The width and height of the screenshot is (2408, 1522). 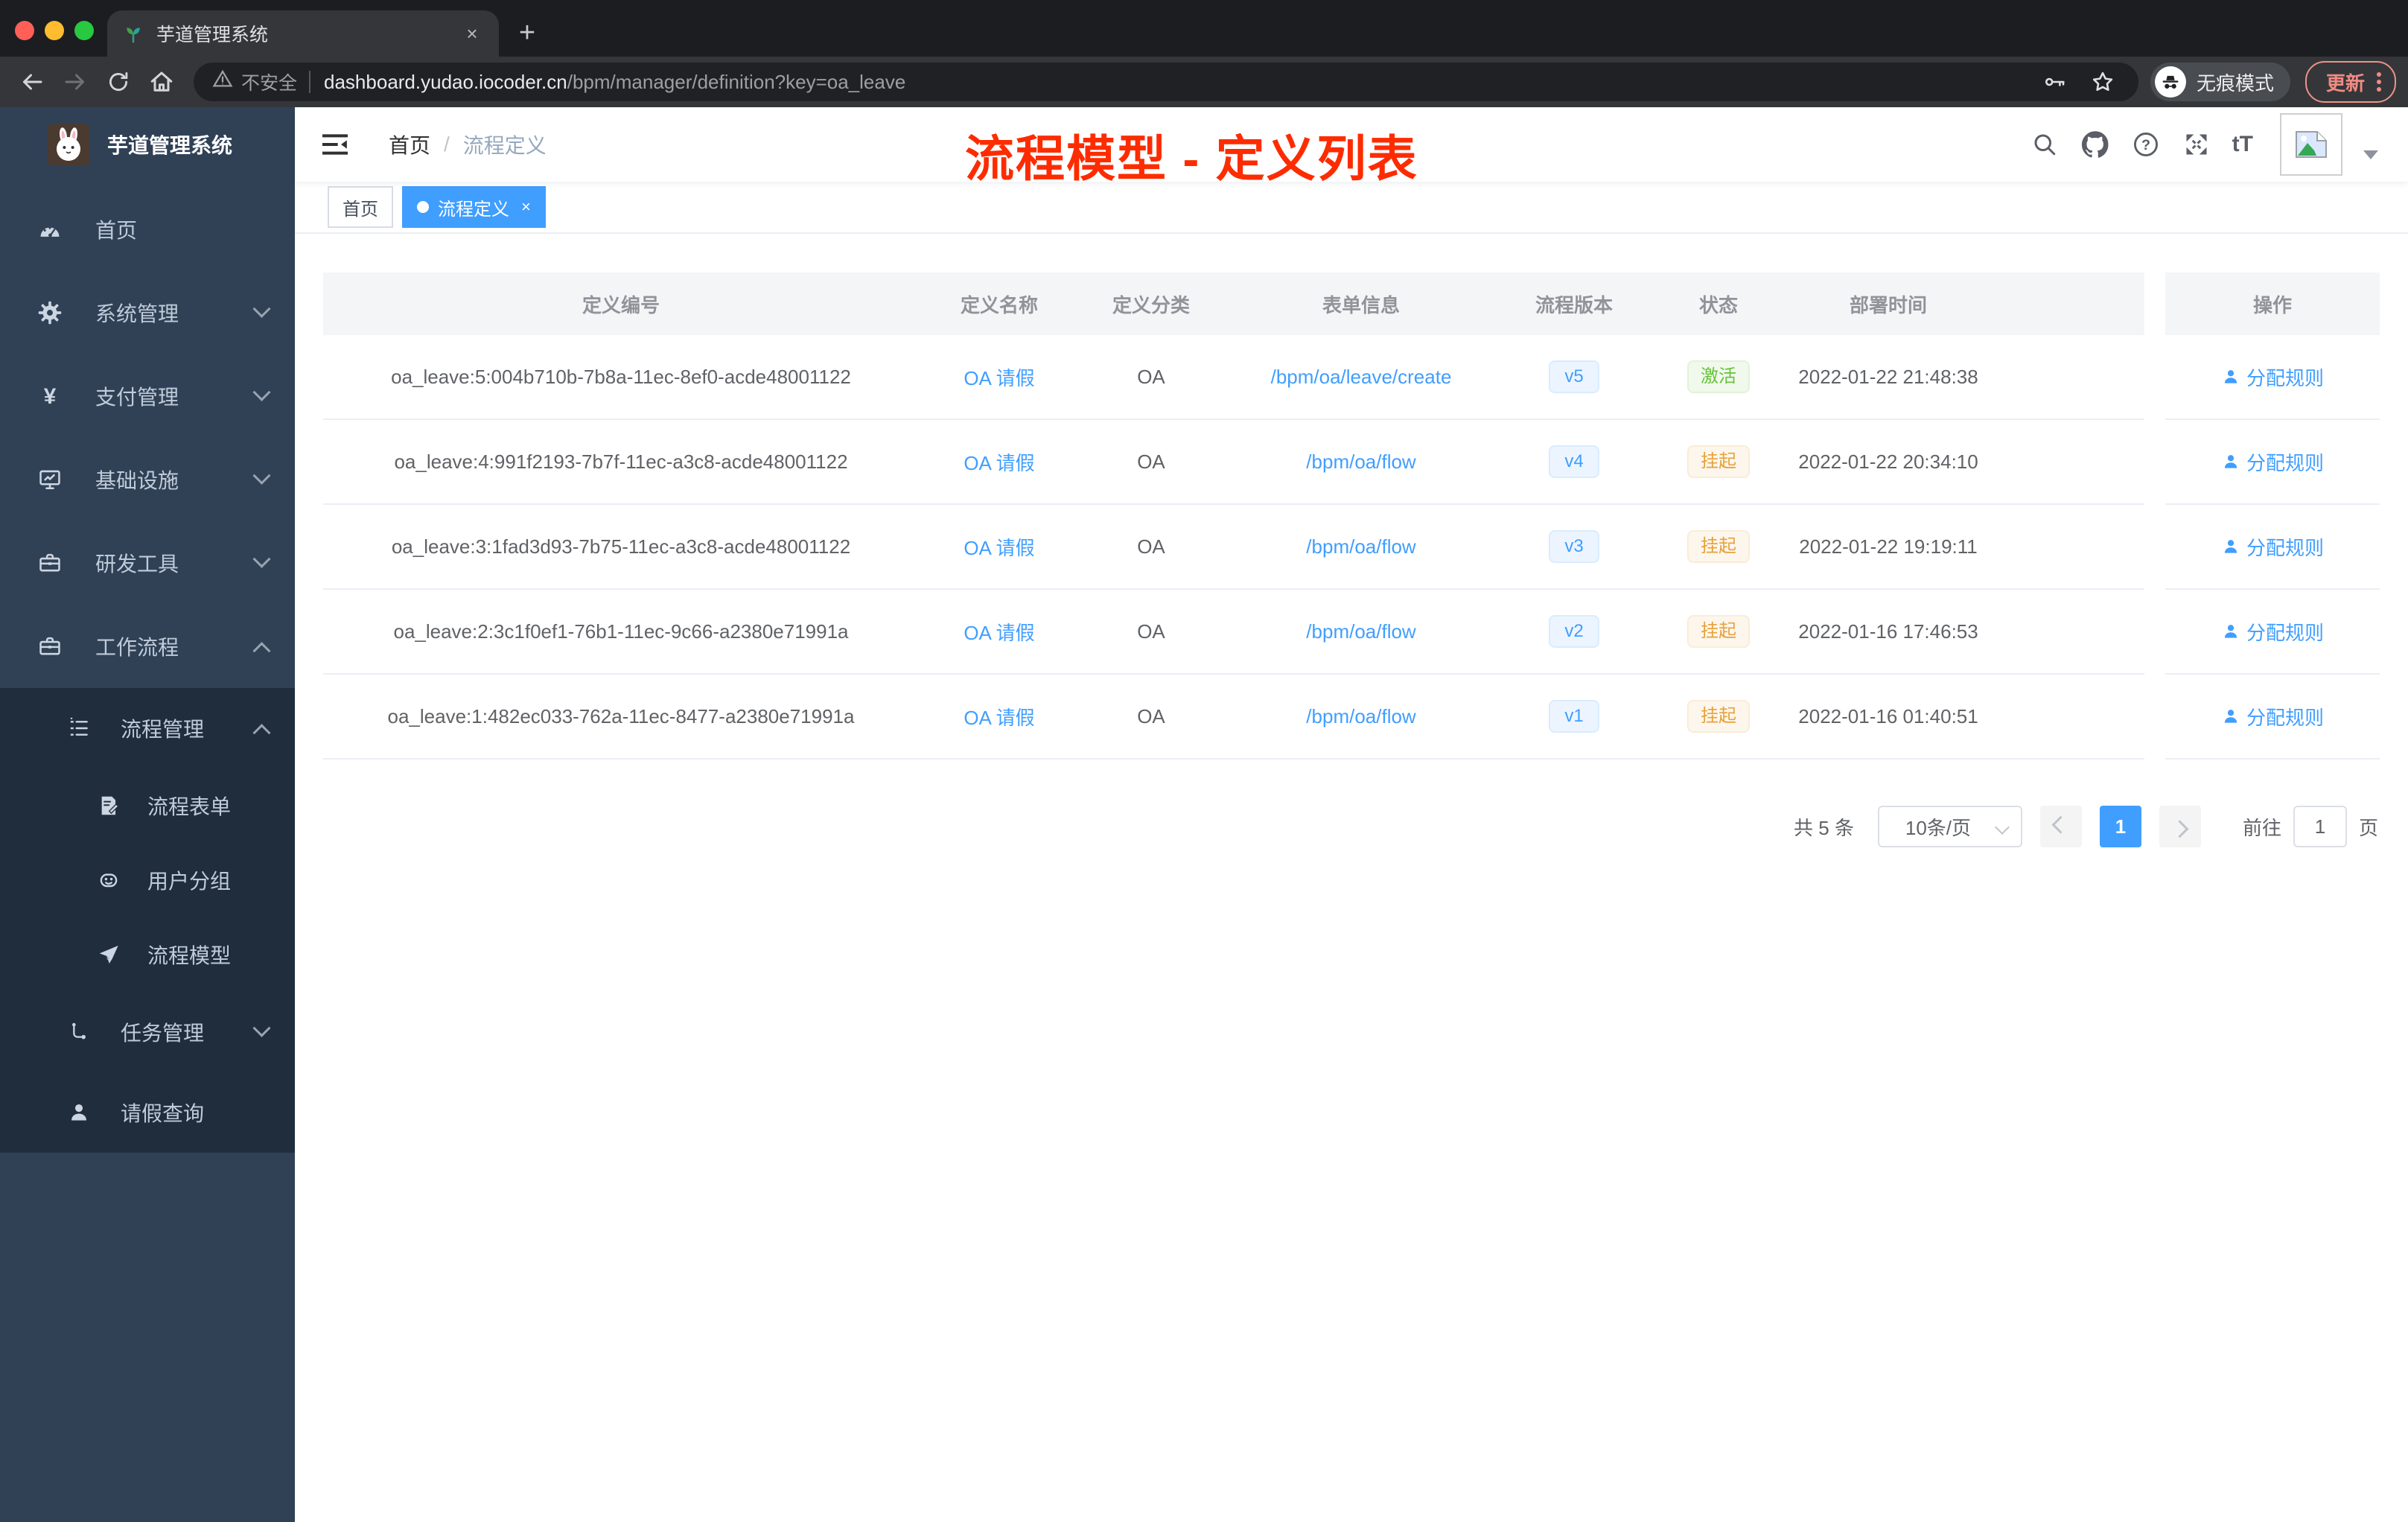 I want to click on tag-home: 首页, so click(x=360, y=207).